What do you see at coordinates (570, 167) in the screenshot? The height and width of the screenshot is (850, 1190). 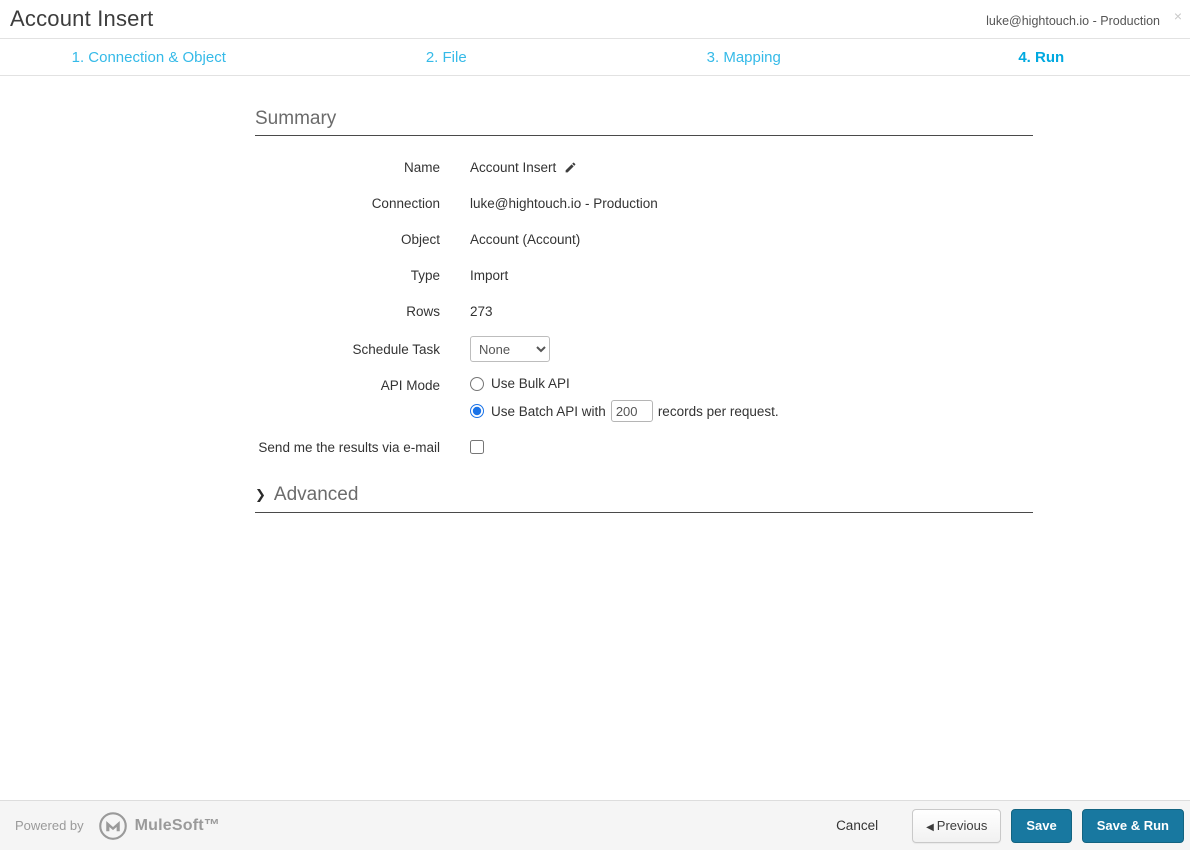 I see `edit-name-icon` at bounding box center [570, 167].